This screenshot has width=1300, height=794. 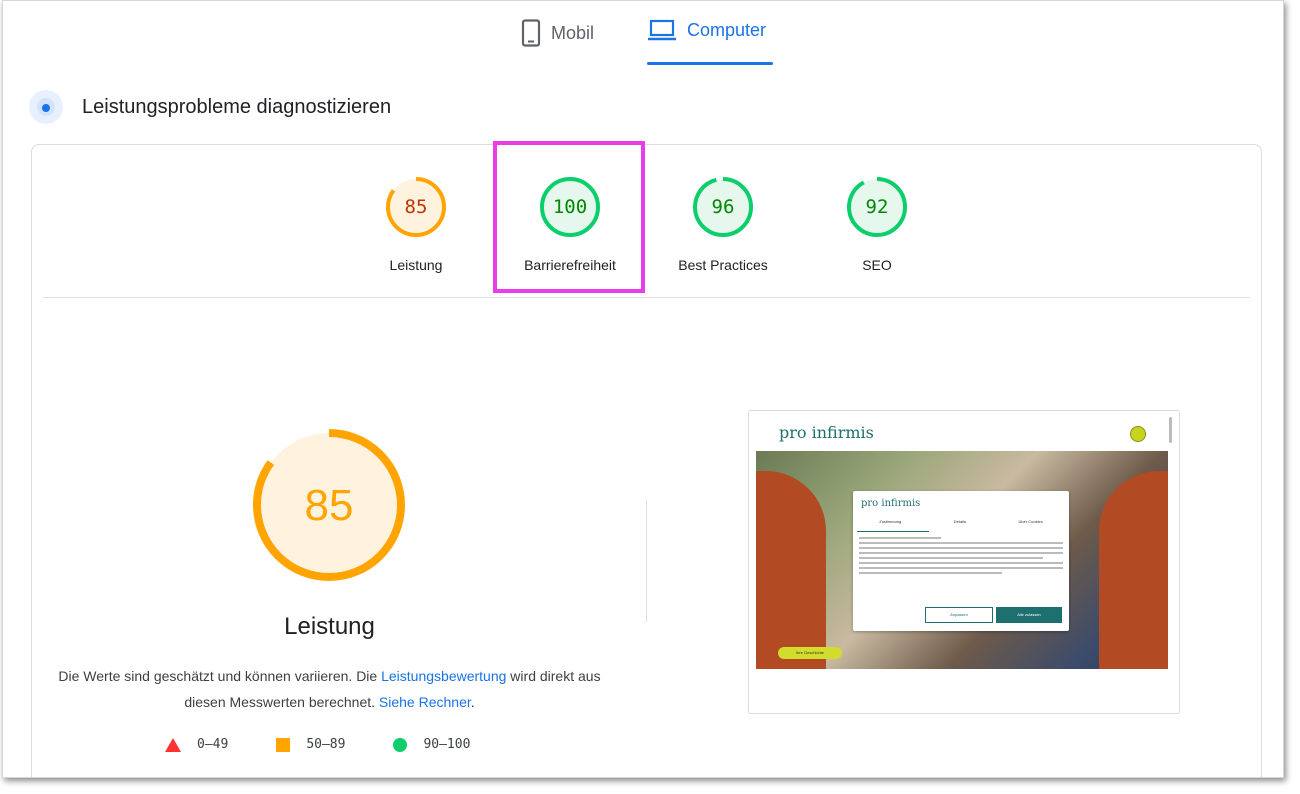 What do you see at coordinates (237, 107) in the screenshot?
I see `section-title: Leistungsprobleme diagnostizieren` at bounding box center [237, 107].